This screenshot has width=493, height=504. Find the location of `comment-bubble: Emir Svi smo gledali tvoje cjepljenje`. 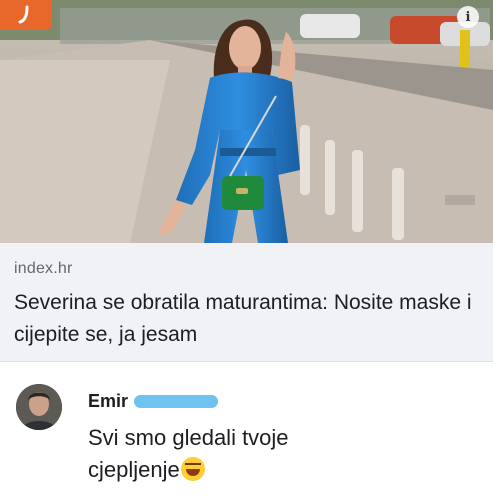

comment-bubble: Emir Svi smo gledali tvoje cjepljenje is located at coordinates (226, 441).